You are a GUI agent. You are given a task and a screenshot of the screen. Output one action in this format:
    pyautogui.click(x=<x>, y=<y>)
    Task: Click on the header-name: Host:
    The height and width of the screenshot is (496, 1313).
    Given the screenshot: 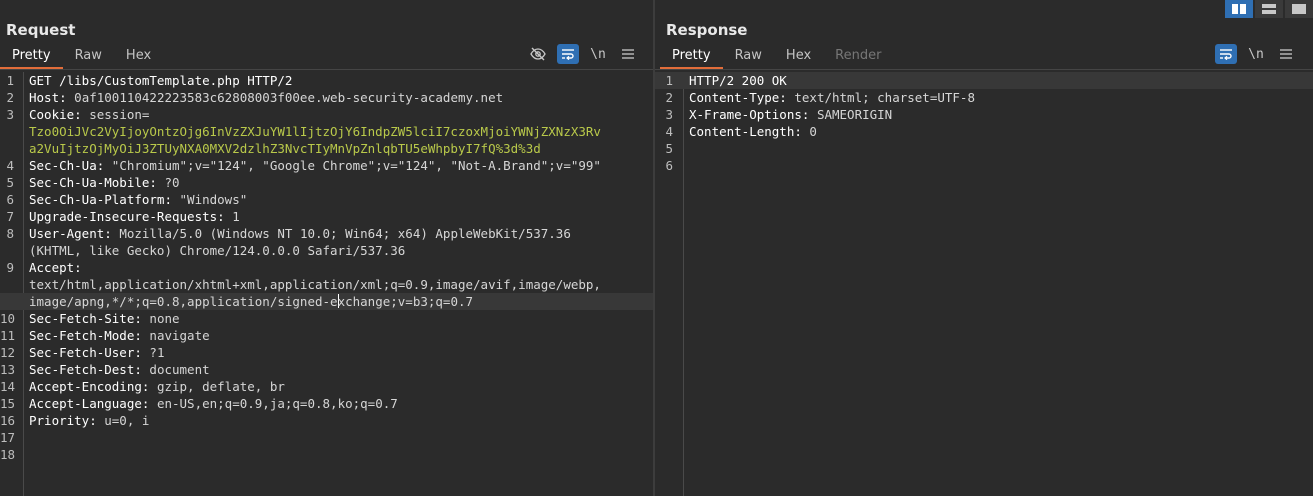 What is the action you would take?
    pyautogui.click(x=48, y=97)
    